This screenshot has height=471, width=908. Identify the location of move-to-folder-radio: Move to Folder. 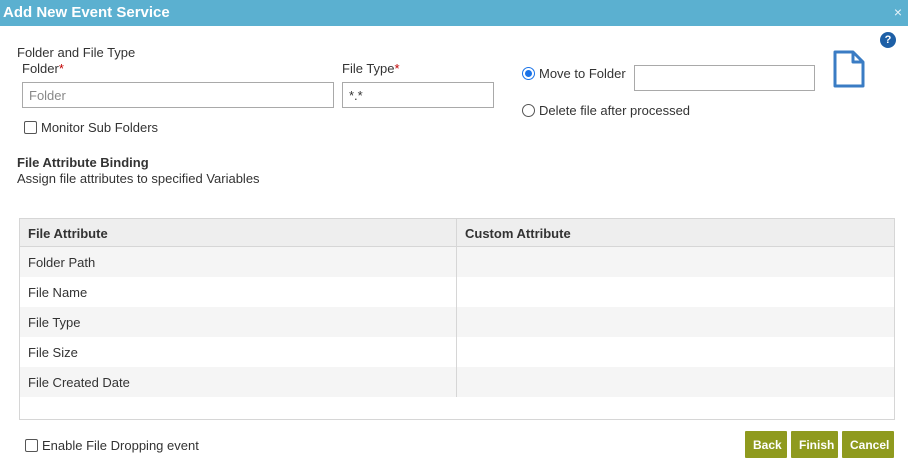
(574, 73).